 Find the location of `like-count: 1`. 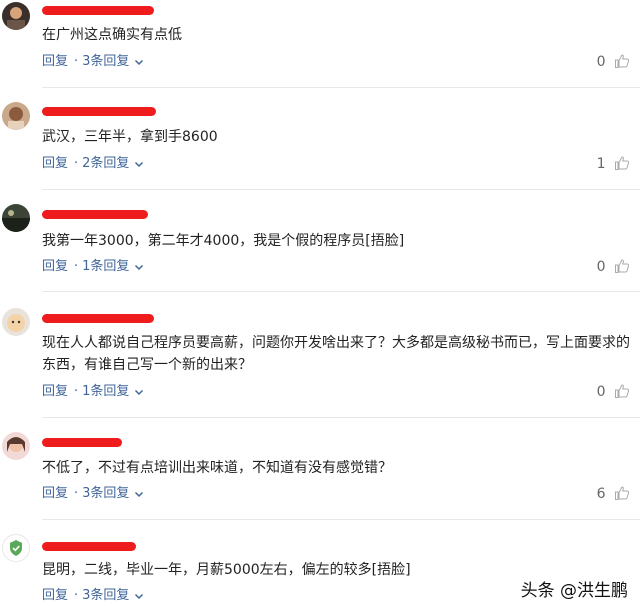

like-count: 1 is located at coordinates (601, 164).